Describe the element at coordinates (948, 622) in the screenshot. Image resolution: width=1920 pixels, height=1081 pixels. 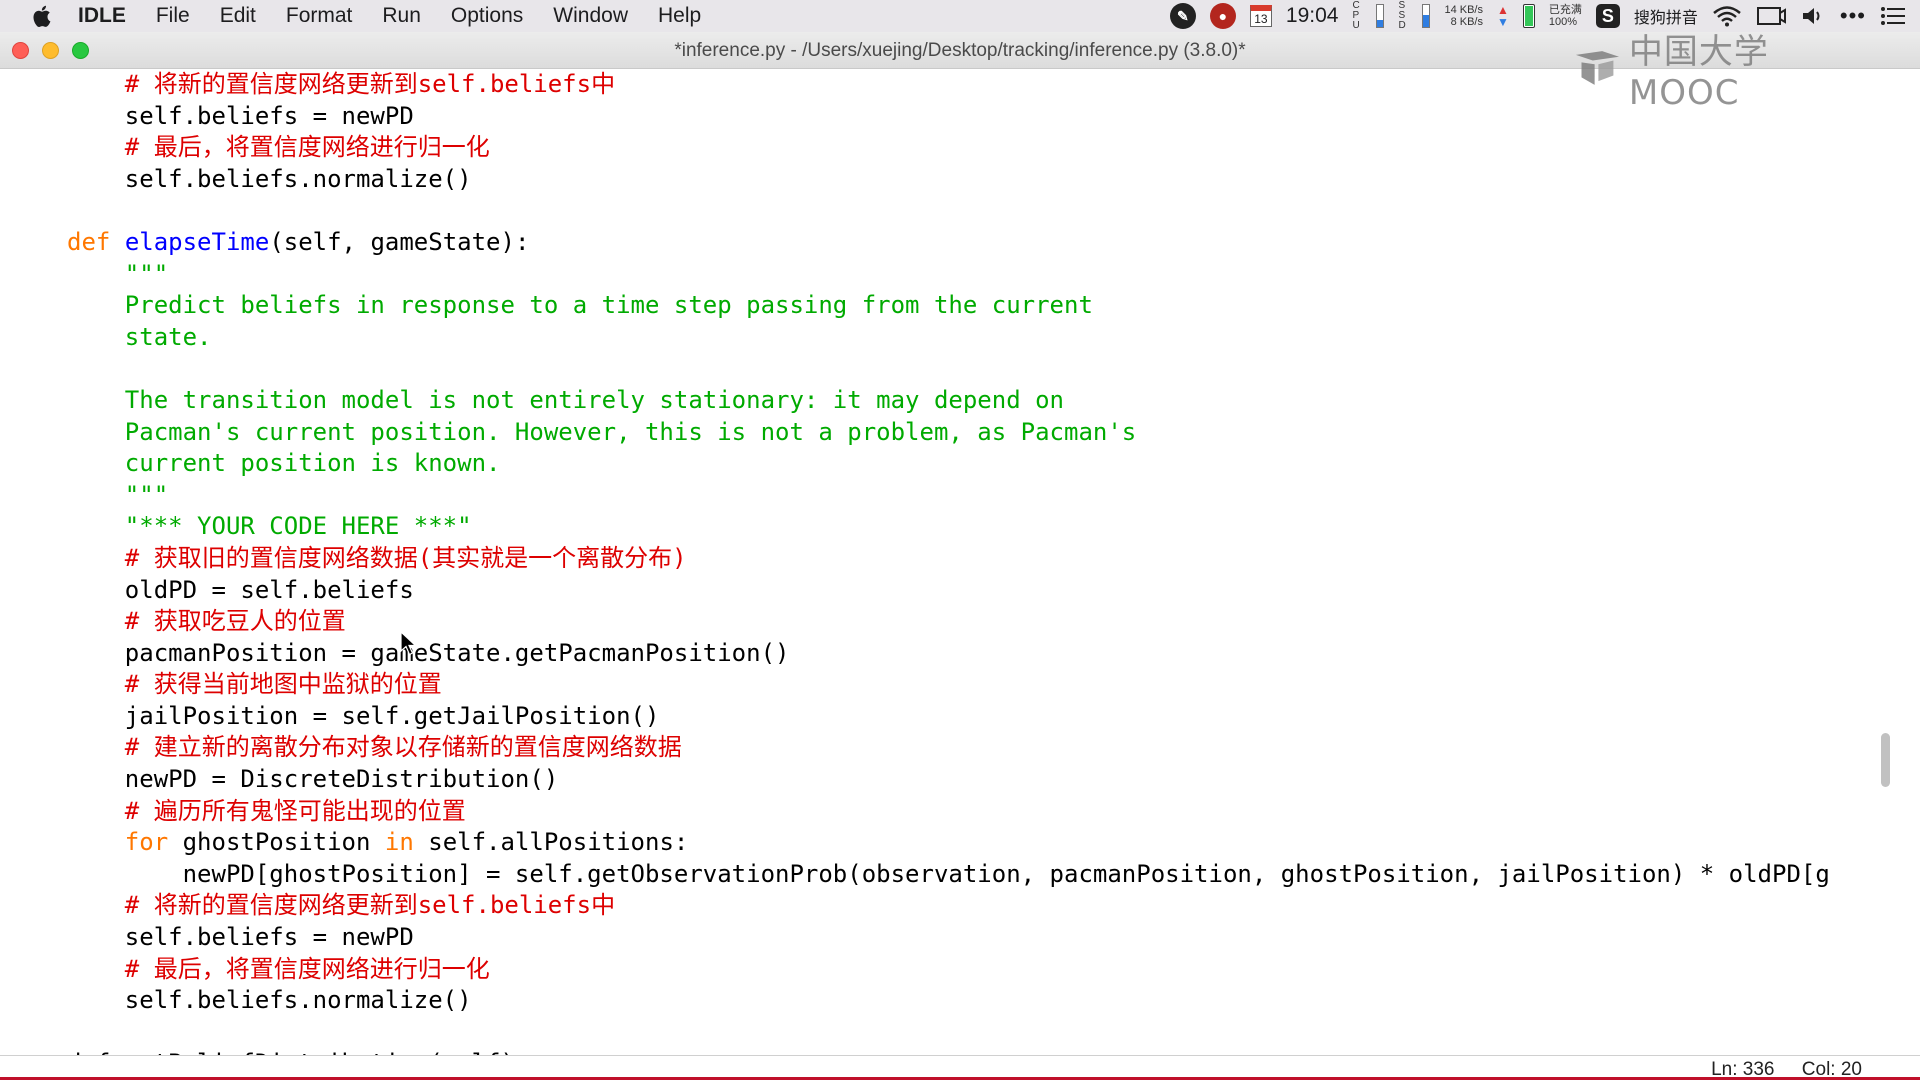
I see `code-line: # 获取吃豆人的位置` at that location.